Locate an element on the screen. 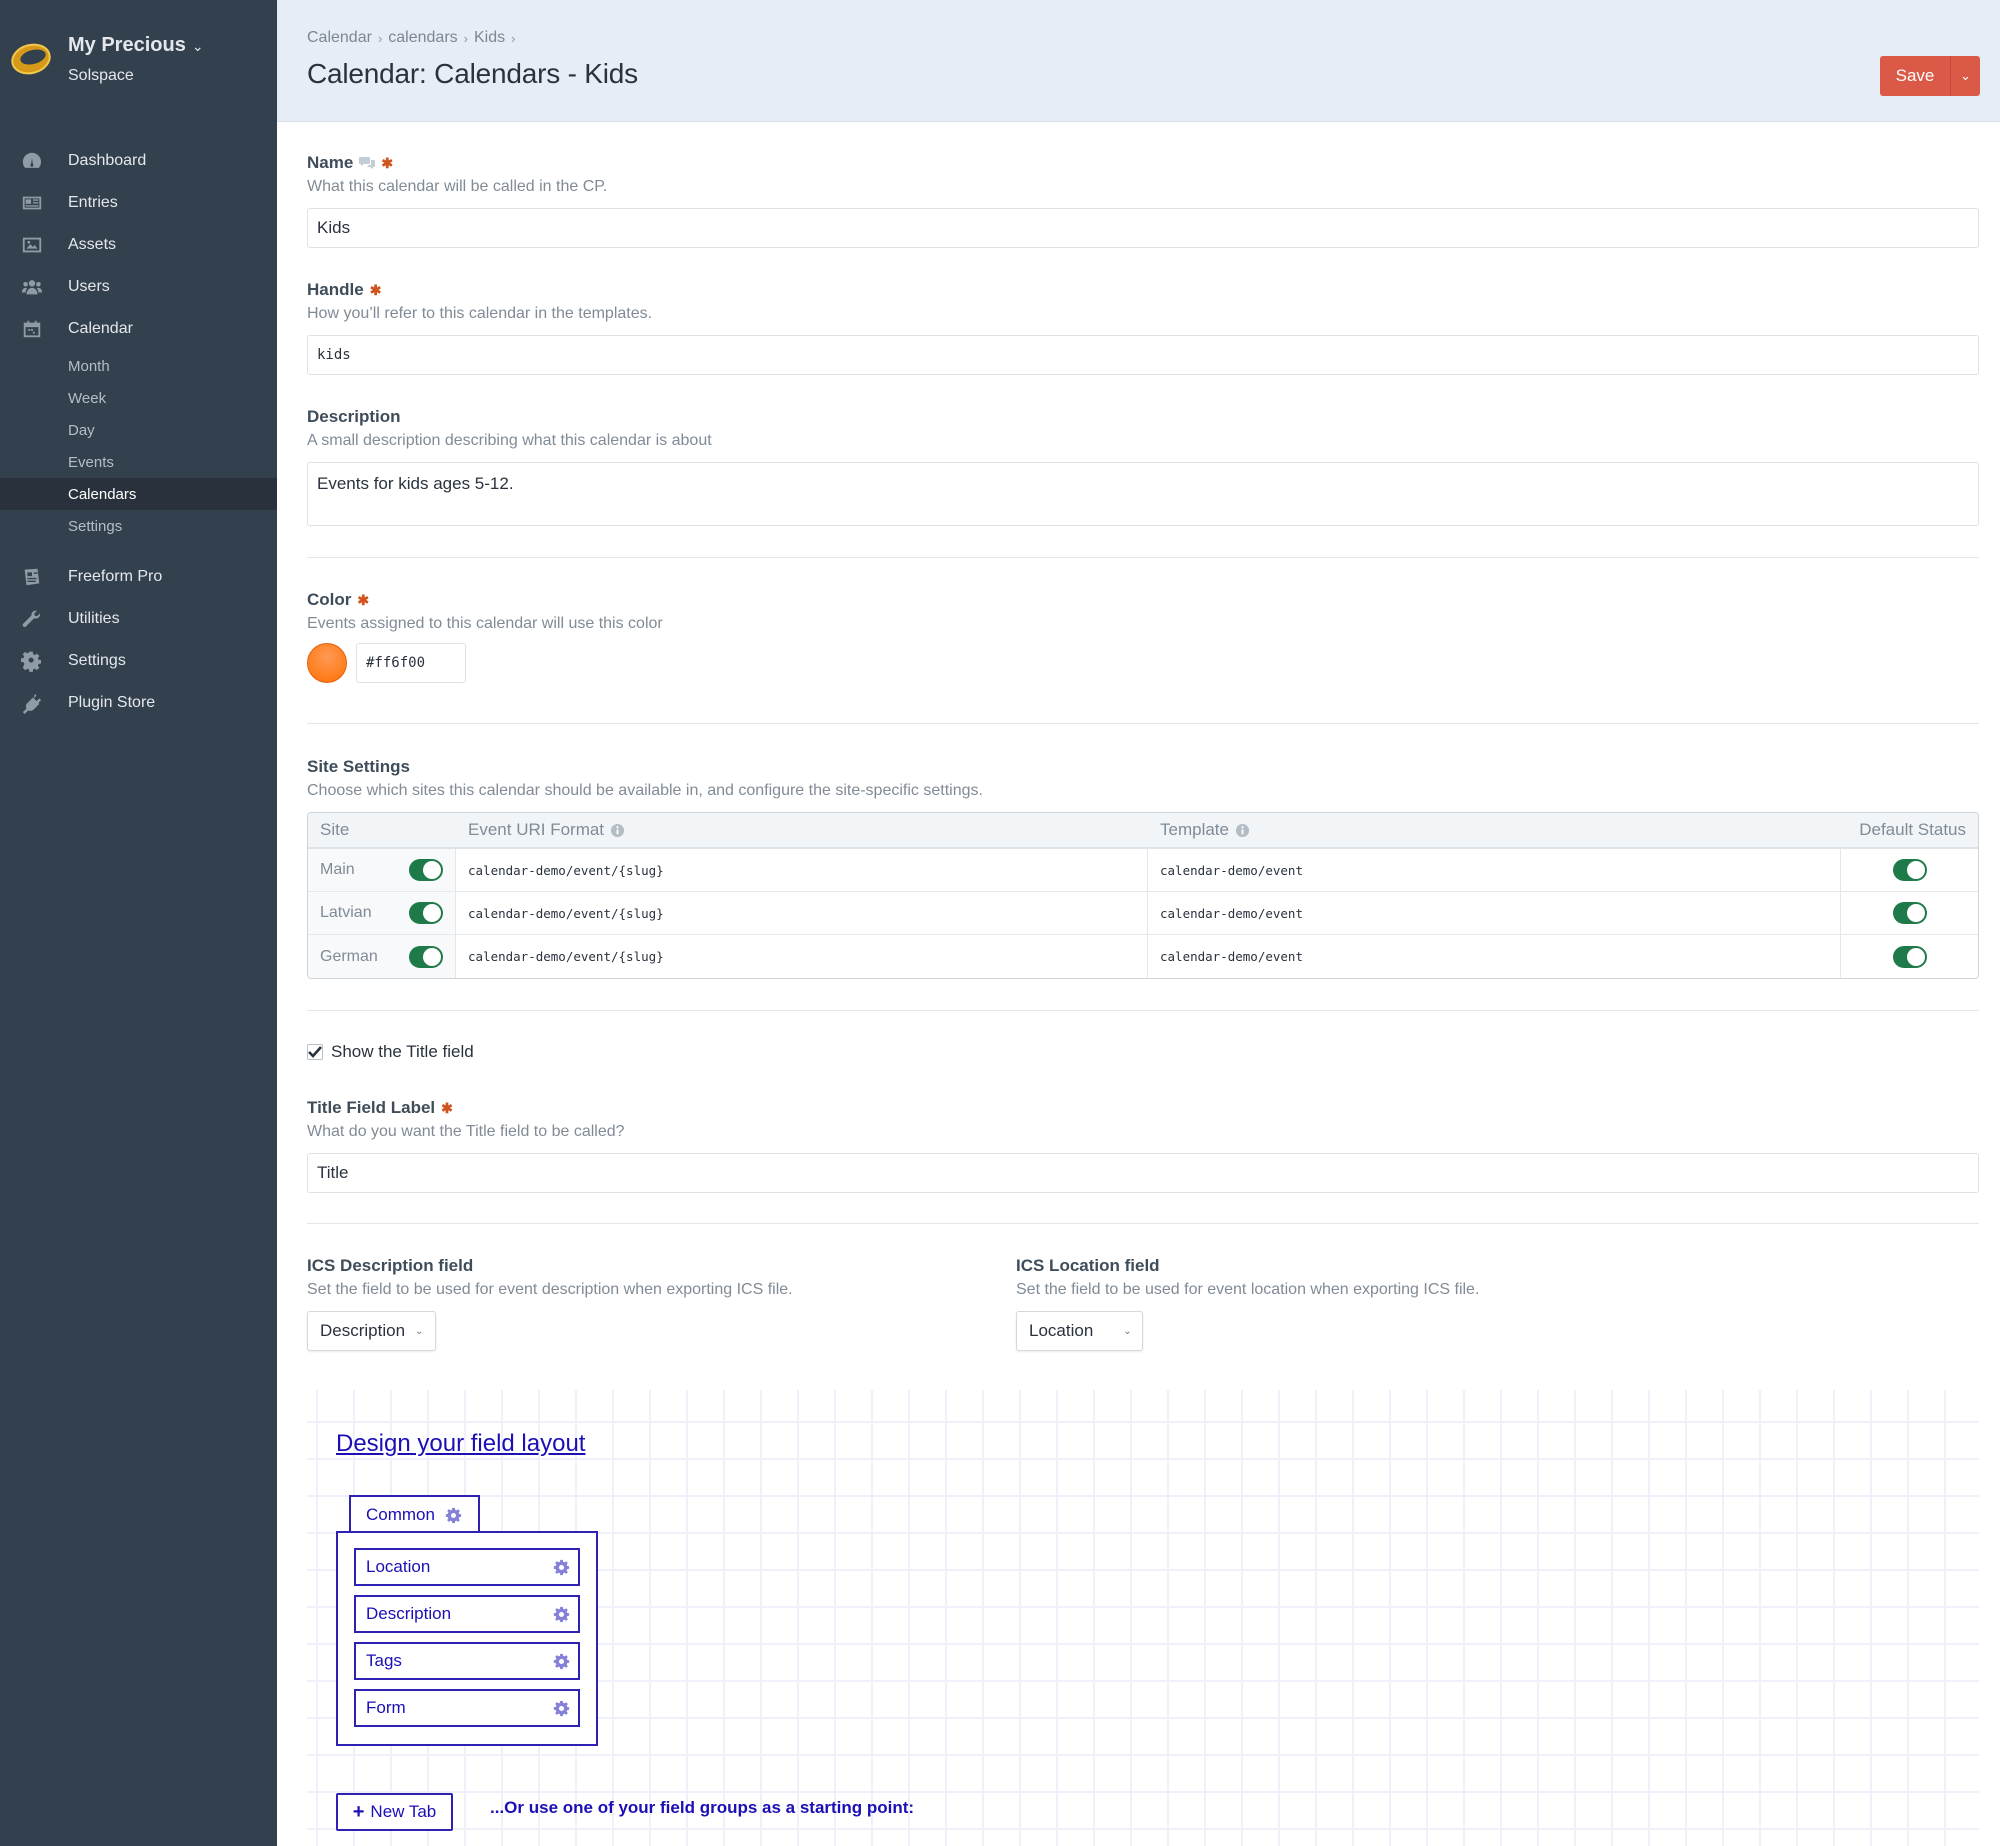 This screenshot has width=2000, height=1846. subnav-week: Week is located at coordinates (138, 398).